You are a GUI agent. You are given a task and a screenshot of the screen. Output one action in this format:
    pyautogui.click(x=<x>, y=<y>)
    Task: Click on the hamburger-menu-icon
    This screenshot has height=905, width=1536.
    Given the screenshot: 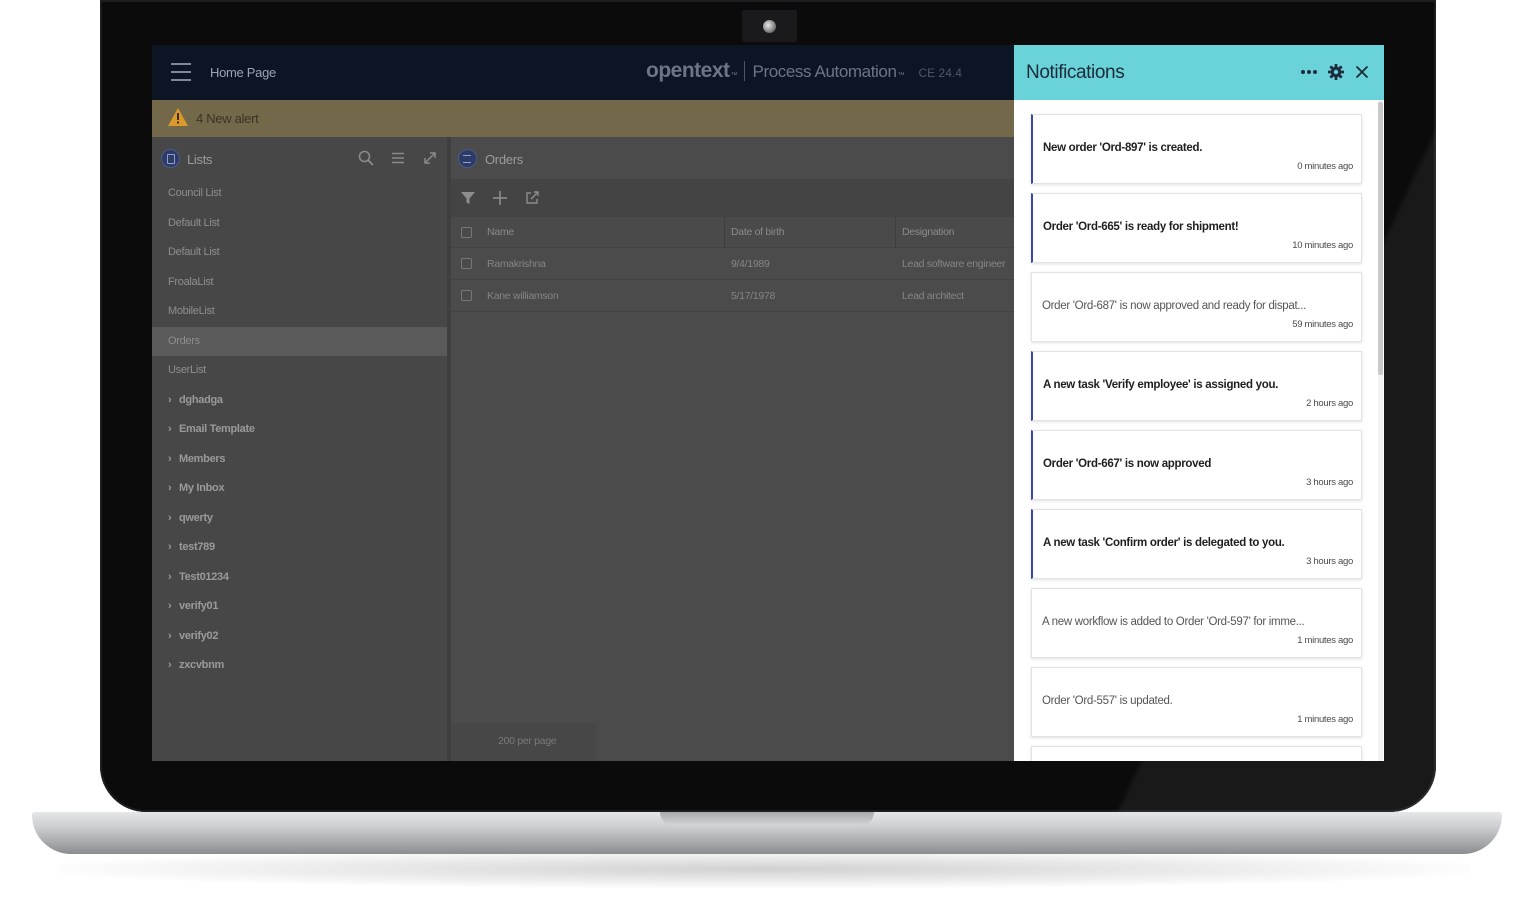 What is the action you would take?
    pyautogui.click(x=181, y=72)
    